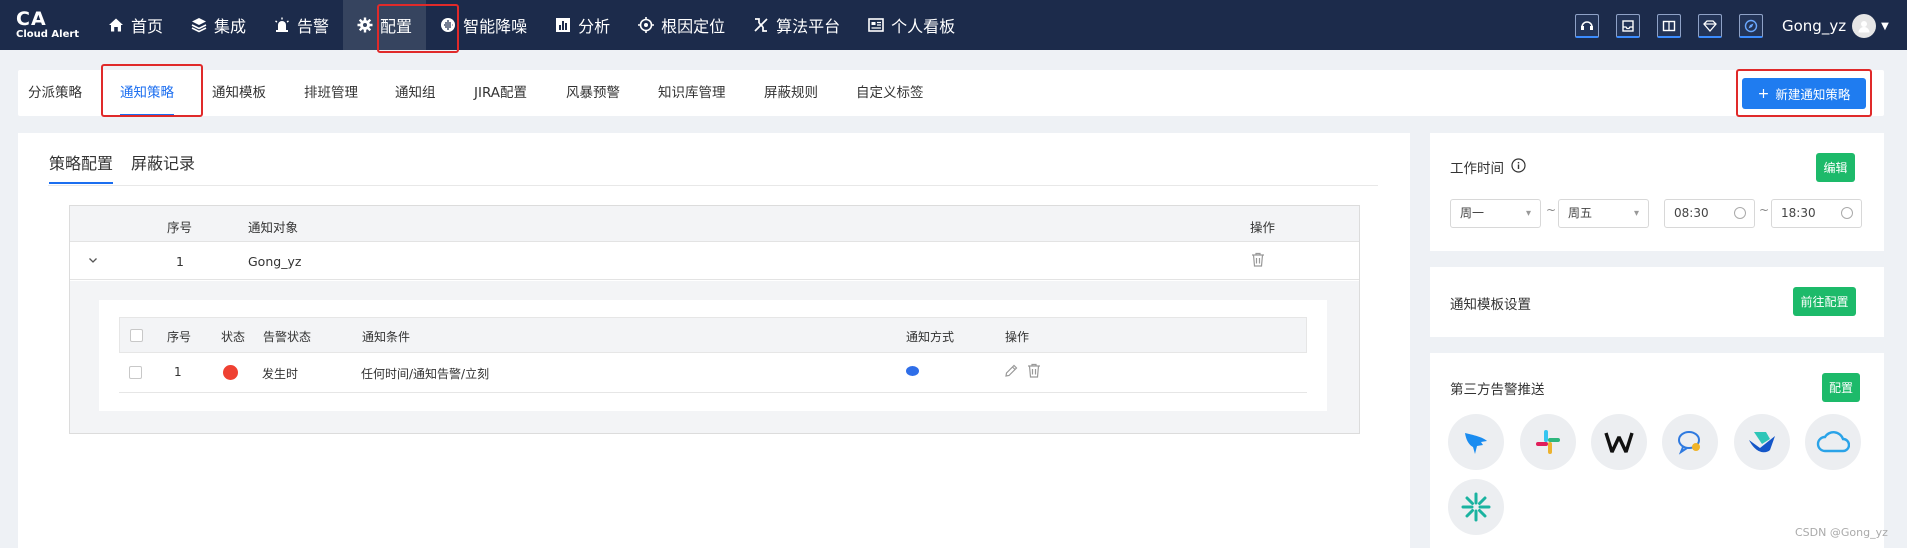 This screenshot has height=548, width=1907. I want to click on nested-table-header: 序号 状态 告警状态 通知条件 通知方式 操作, so click(713, 335).